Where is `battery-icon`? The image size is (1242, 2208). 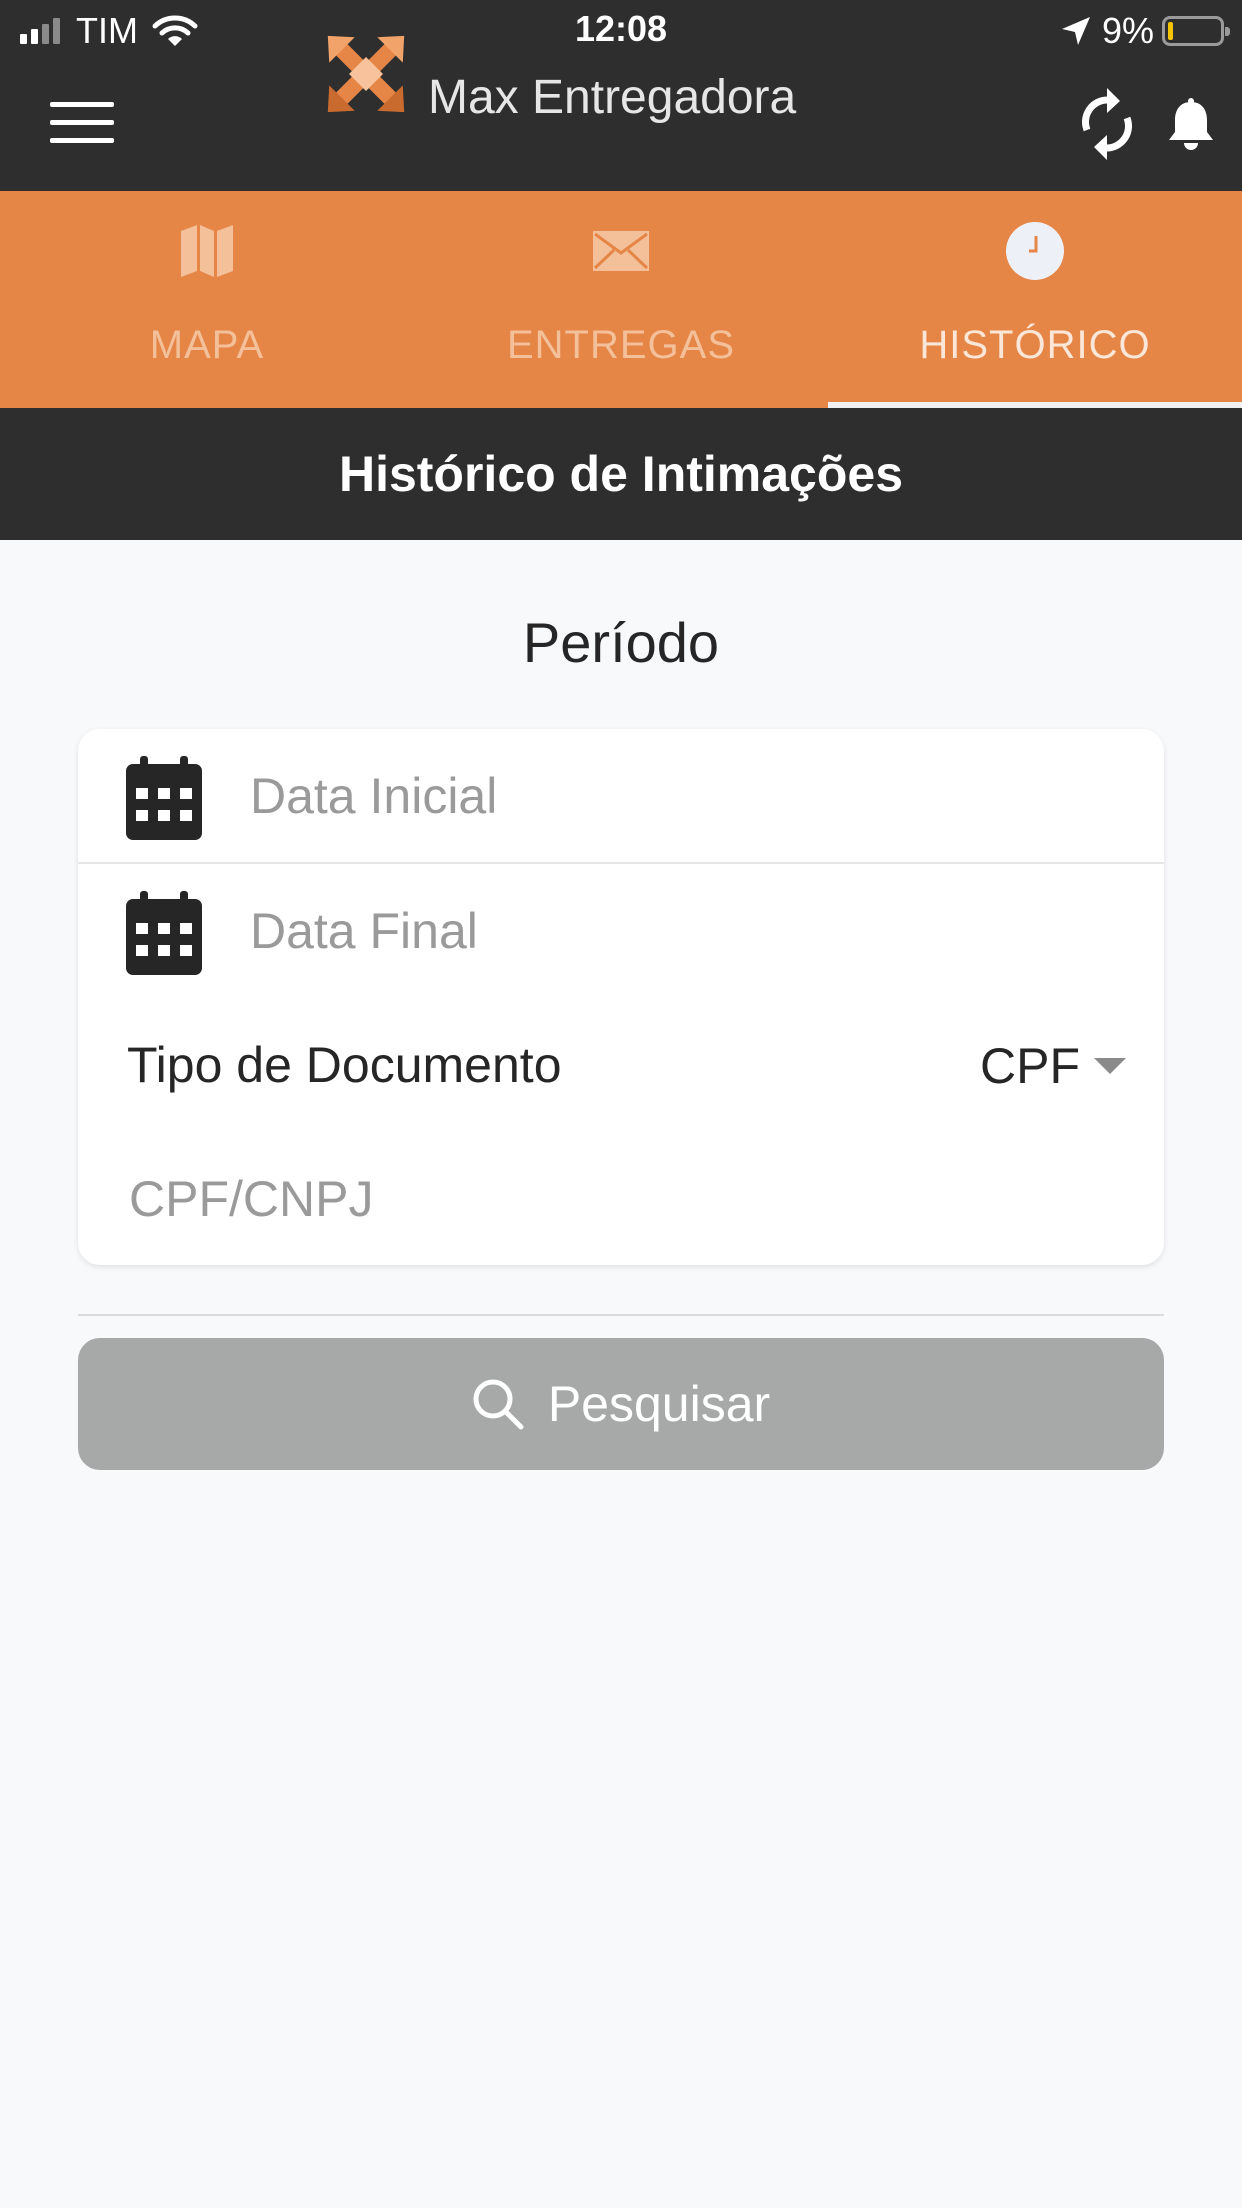
battery-icon is located at coordinates (1196, 31).